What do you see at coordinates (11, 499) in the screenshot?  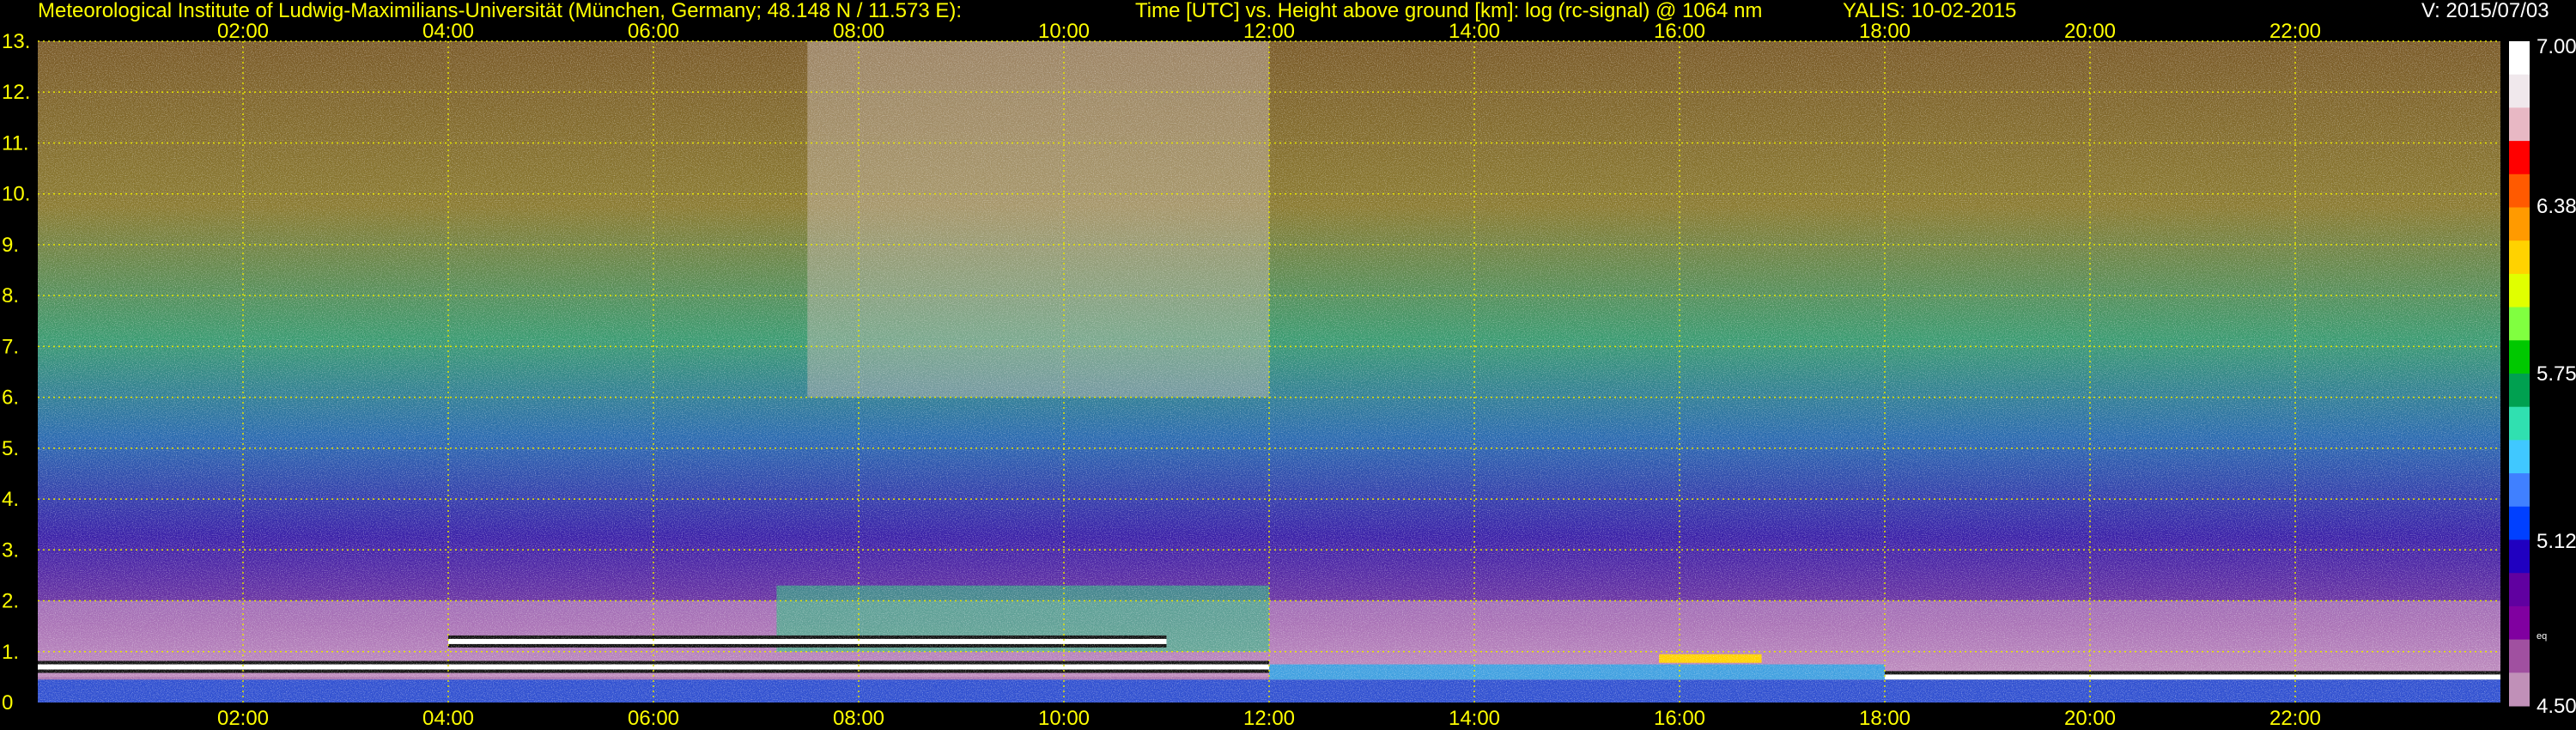 I see `y-tick-label: 4.` at bounding box center [11, 499].